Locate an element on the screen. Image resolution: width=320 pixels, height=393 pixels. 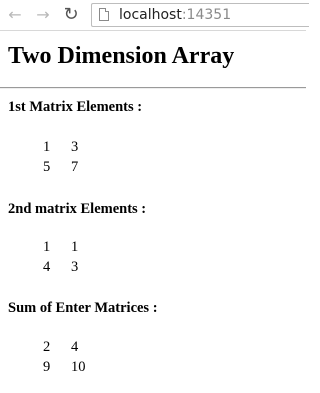
arrow-right-icon: → is located at coordinates (43, 15).